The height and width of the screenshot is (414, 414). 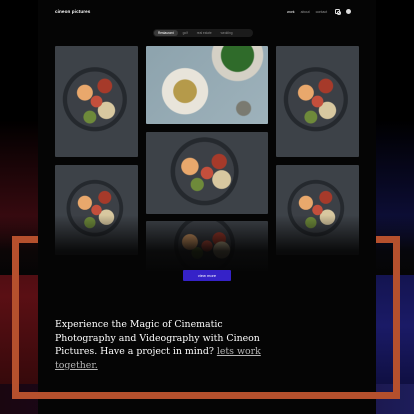 What do you see at coordinates (349, 11) in the screenshot?
I see `facebook-icon` at bounding box center [349, 11].